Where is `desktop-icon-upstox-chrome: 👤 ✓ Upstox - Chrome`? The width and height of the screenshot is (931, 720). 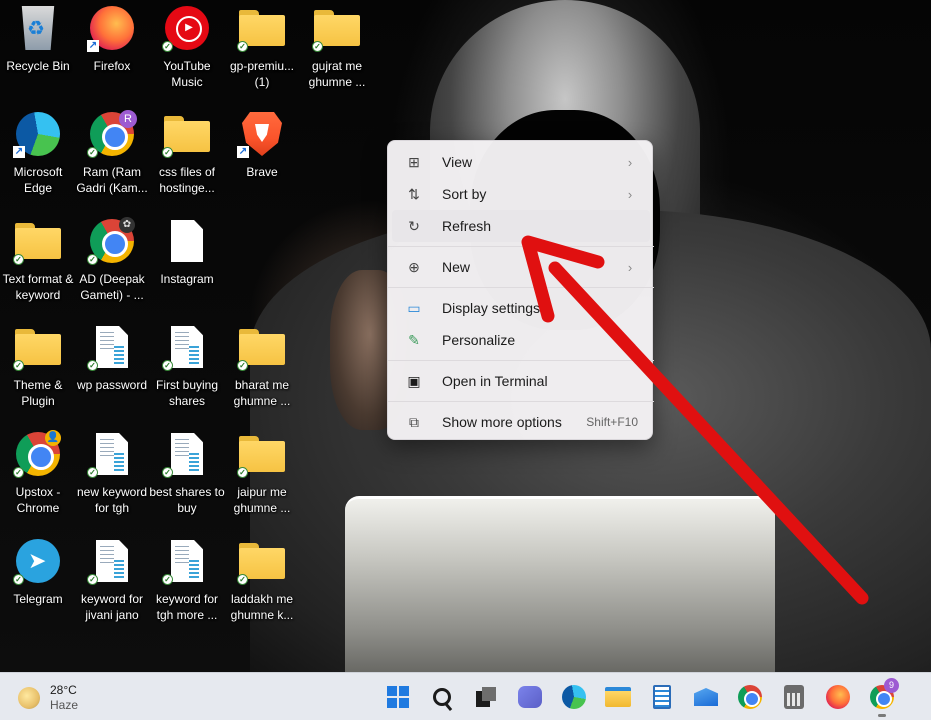 desktop-icon-upstox-chrome: 👤 ✓ Upstox - Chrome is located at coordinates (38, 480).